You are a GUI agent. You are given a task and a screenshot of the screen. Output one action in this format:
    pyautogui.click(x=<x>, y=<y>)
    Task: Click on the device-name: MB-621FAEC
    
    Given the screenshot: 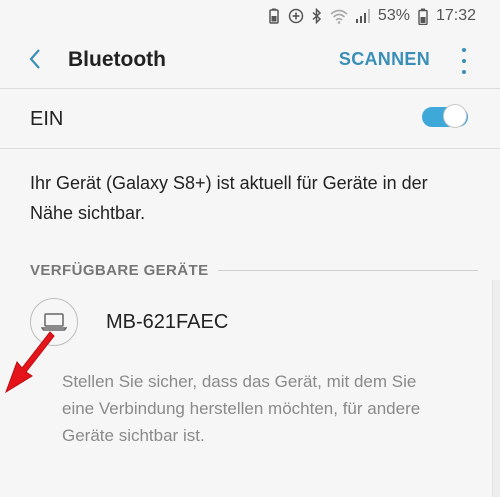 What is the action you would take?
    pyautogui.click(x=167, y=322)
    